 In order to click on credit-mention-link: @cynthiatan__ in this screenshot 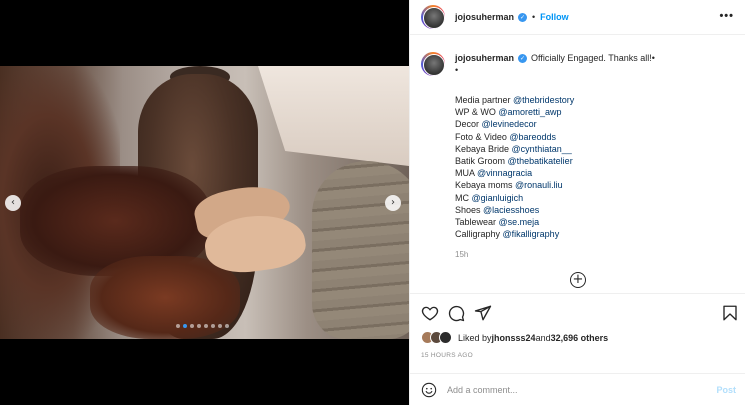, I will do `click(542, 149)`.